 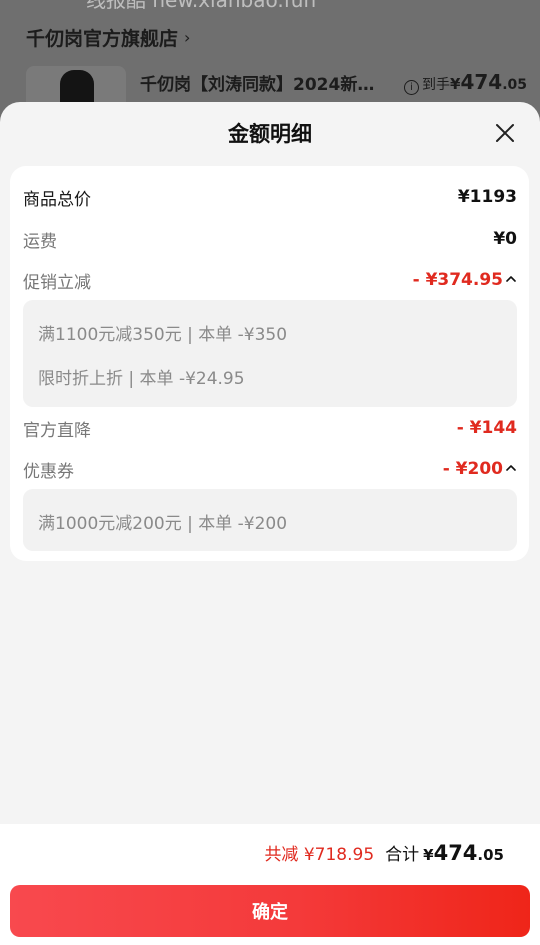 What do you see at coordinates (436, 85) in the screenshot?
I see `final-price-label: 到手` at bounding box center [436, 85].